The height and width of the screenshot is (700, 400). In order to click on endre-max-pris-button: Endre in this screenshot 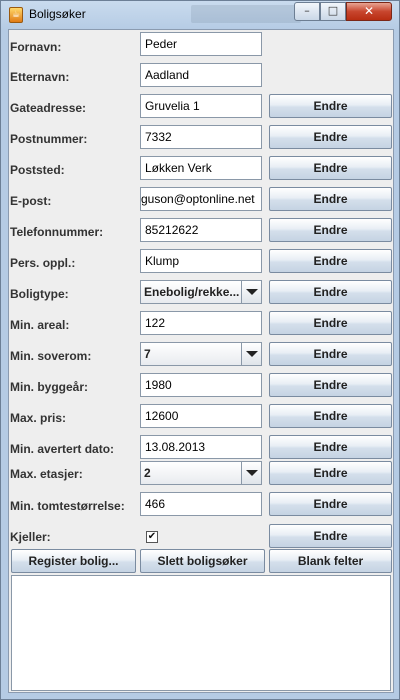, I will do `click(330, 416)`.